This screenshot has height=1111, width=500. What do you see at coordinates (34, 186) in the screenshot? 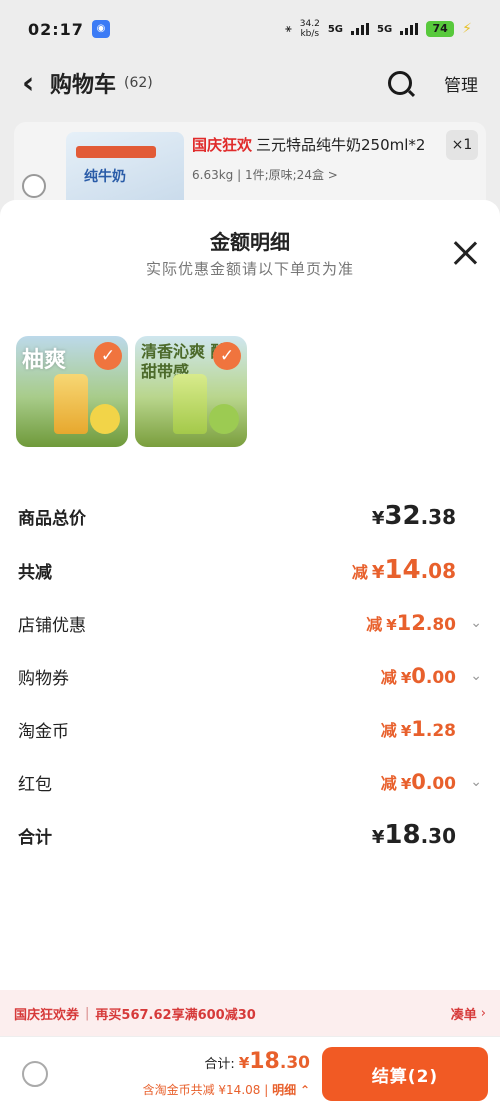
I see `item-checkbox` at bounding box center [34, 186].